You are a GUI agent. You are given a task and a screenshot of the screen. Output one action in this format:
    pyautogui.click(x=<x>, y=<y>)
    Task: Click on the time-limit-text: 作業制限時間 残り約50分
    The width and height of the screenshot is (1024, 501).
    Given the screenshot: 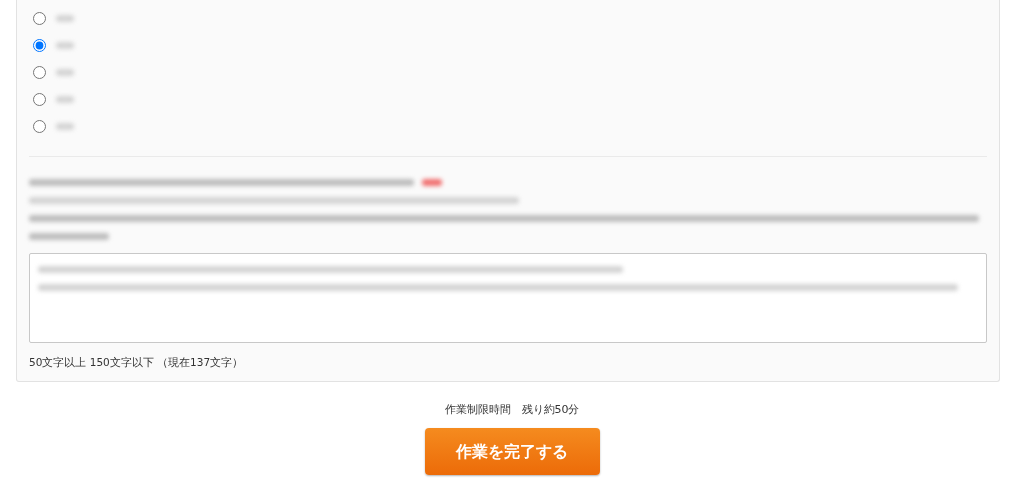 What is the action you would take?
    pyautogui.click(x=512, y=409)
    